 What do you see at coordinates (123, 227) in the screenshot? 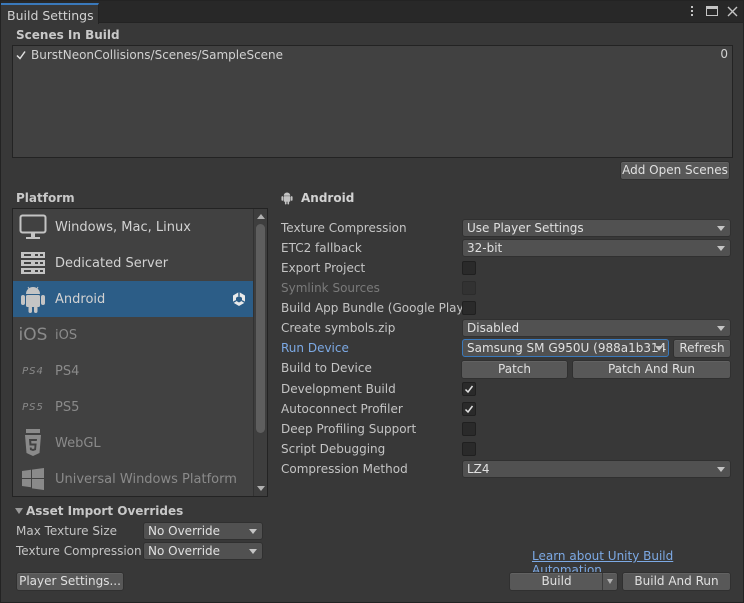
I see `platform-label: Windows, Mac, Linux` at bounding box center [123, 227].